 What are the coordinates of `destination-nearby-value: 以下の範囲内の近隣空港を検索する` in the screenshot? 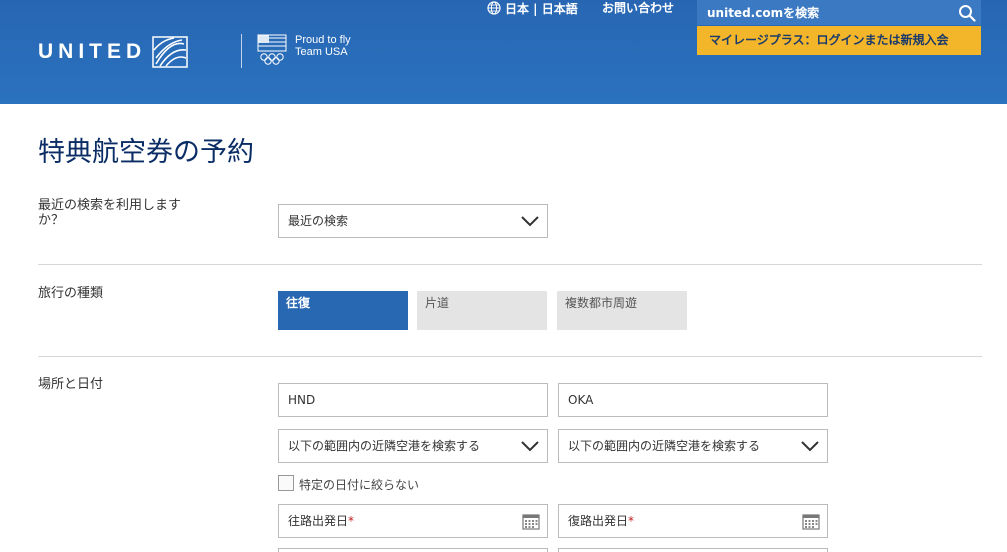 It's located at (664, 446).